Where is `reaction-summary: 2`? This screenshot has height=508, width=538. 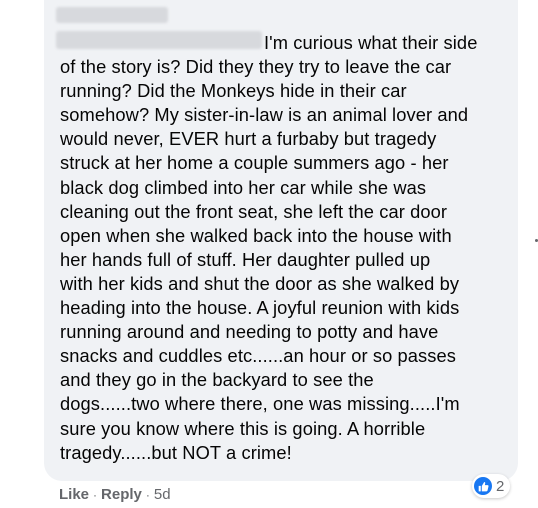 reaction-summary: 2 is located at coordinates (491, 486).